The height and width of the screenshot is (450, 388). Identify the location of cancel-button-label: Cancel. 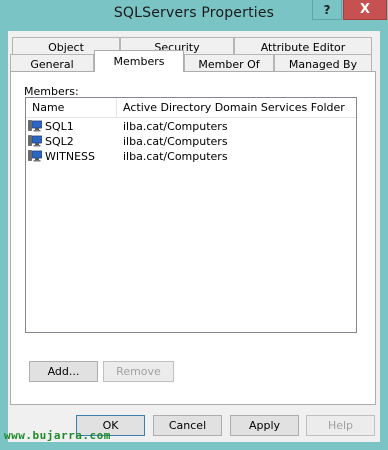
(187, 425).